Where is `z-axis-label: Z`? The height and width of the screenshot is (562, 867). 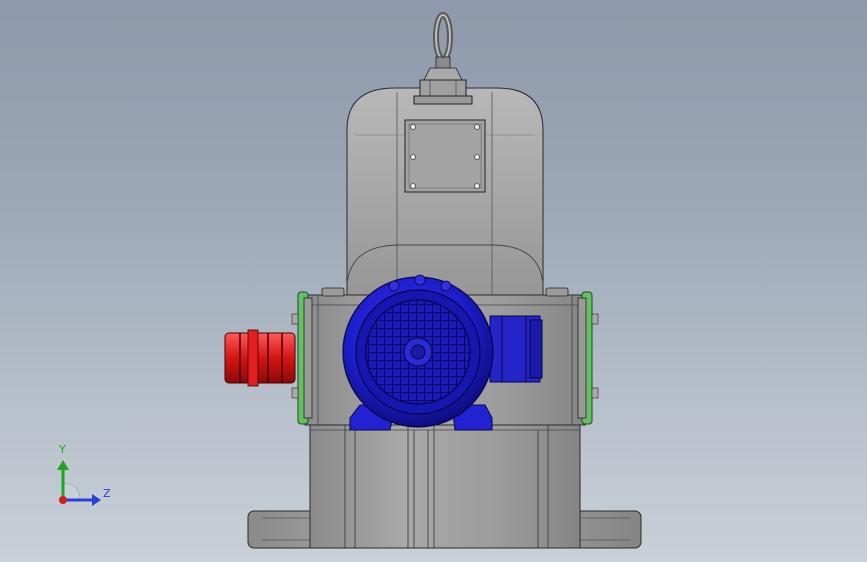 z-axis-label: Z is located at coordinates (107, 493).